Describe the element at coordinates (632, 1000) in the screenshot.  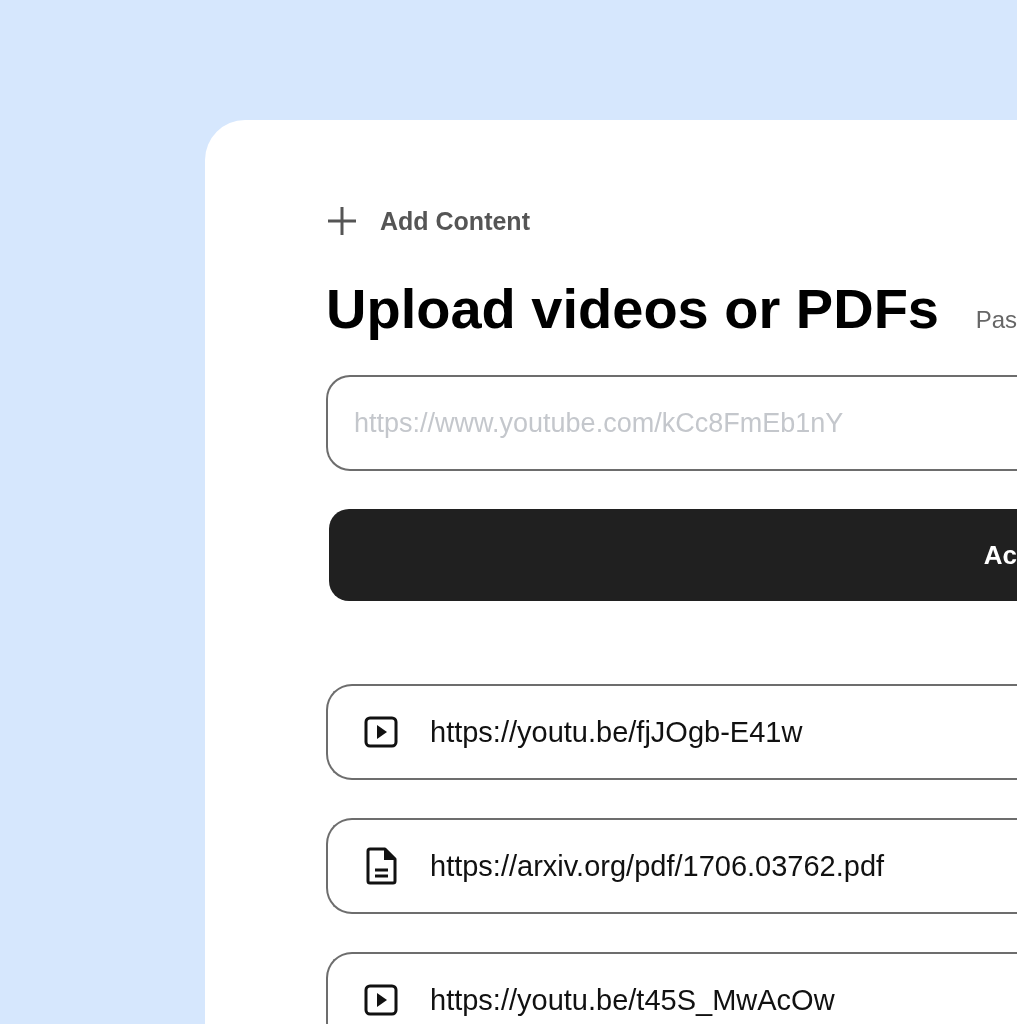
I see `item-url: https://youtu.be/t45S_MwAcOw` at that location.